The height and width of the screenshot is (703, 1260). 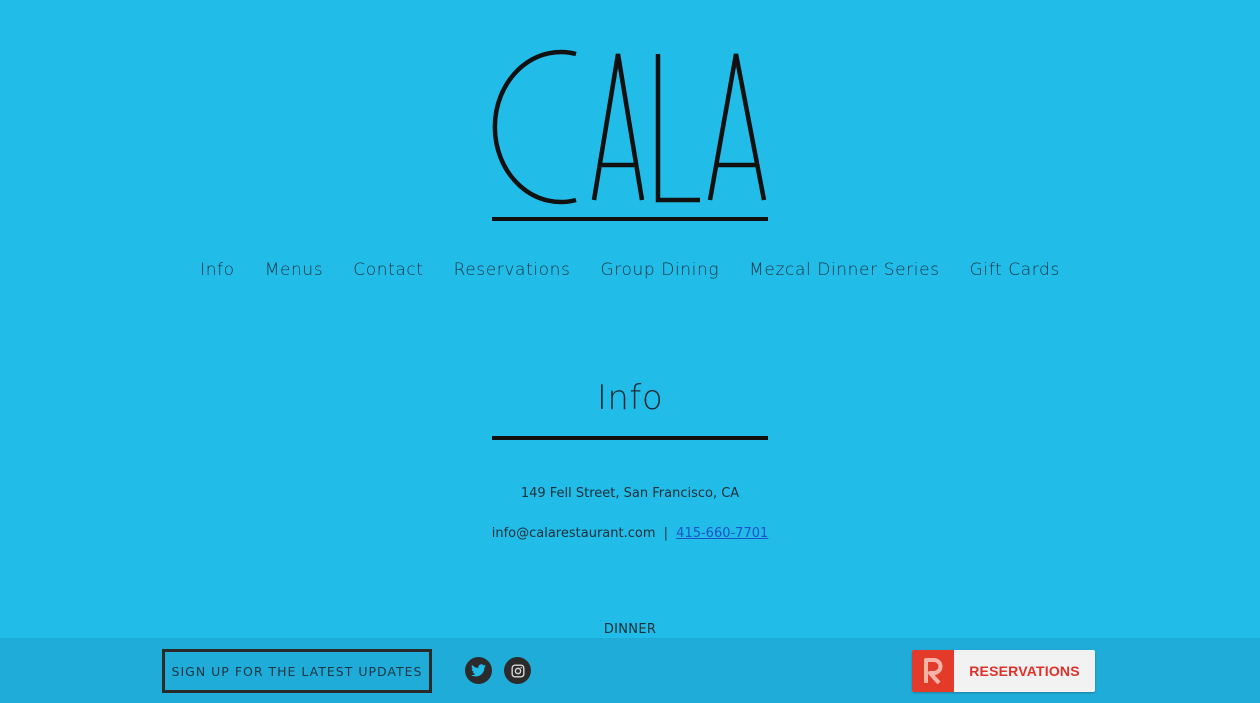 I want to click on nav-item-reservations: Reservations, so click(x=512, y=270).